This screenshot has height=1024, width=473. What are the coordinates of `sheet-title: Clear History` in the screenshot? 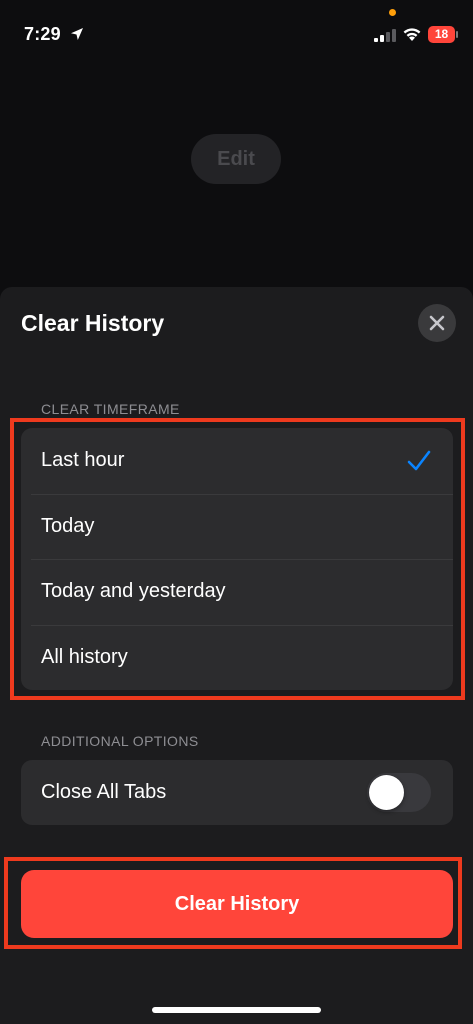 It's located at (93, 323).